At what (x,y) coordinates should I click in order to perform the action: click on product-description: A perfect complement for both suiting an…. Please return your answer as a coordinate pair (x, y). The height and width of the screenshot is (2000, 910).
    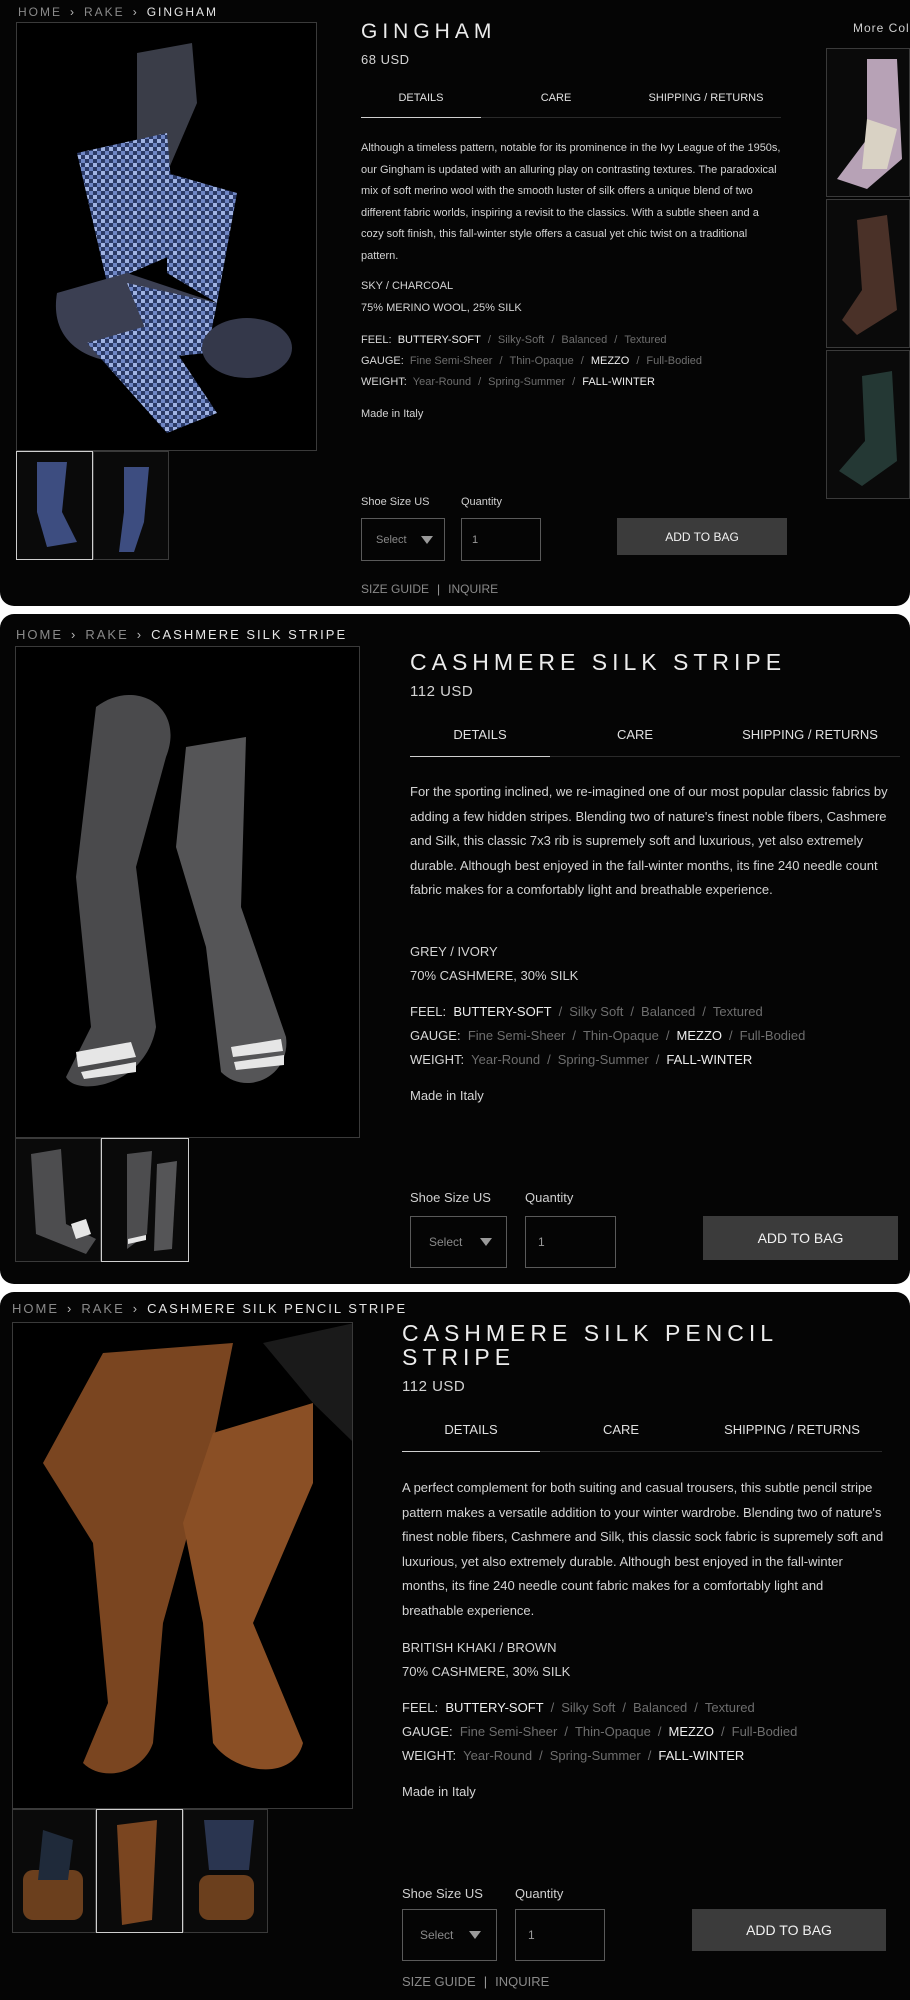
    Looking at the image, I should click on (643, 1549).